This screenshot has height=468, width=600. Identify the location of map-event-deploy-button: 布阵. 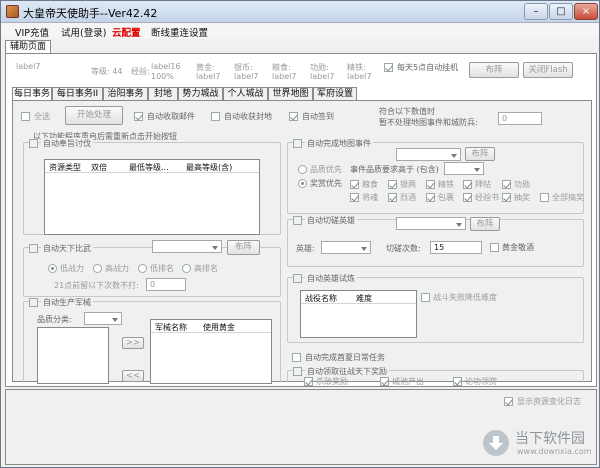
(480, 154).